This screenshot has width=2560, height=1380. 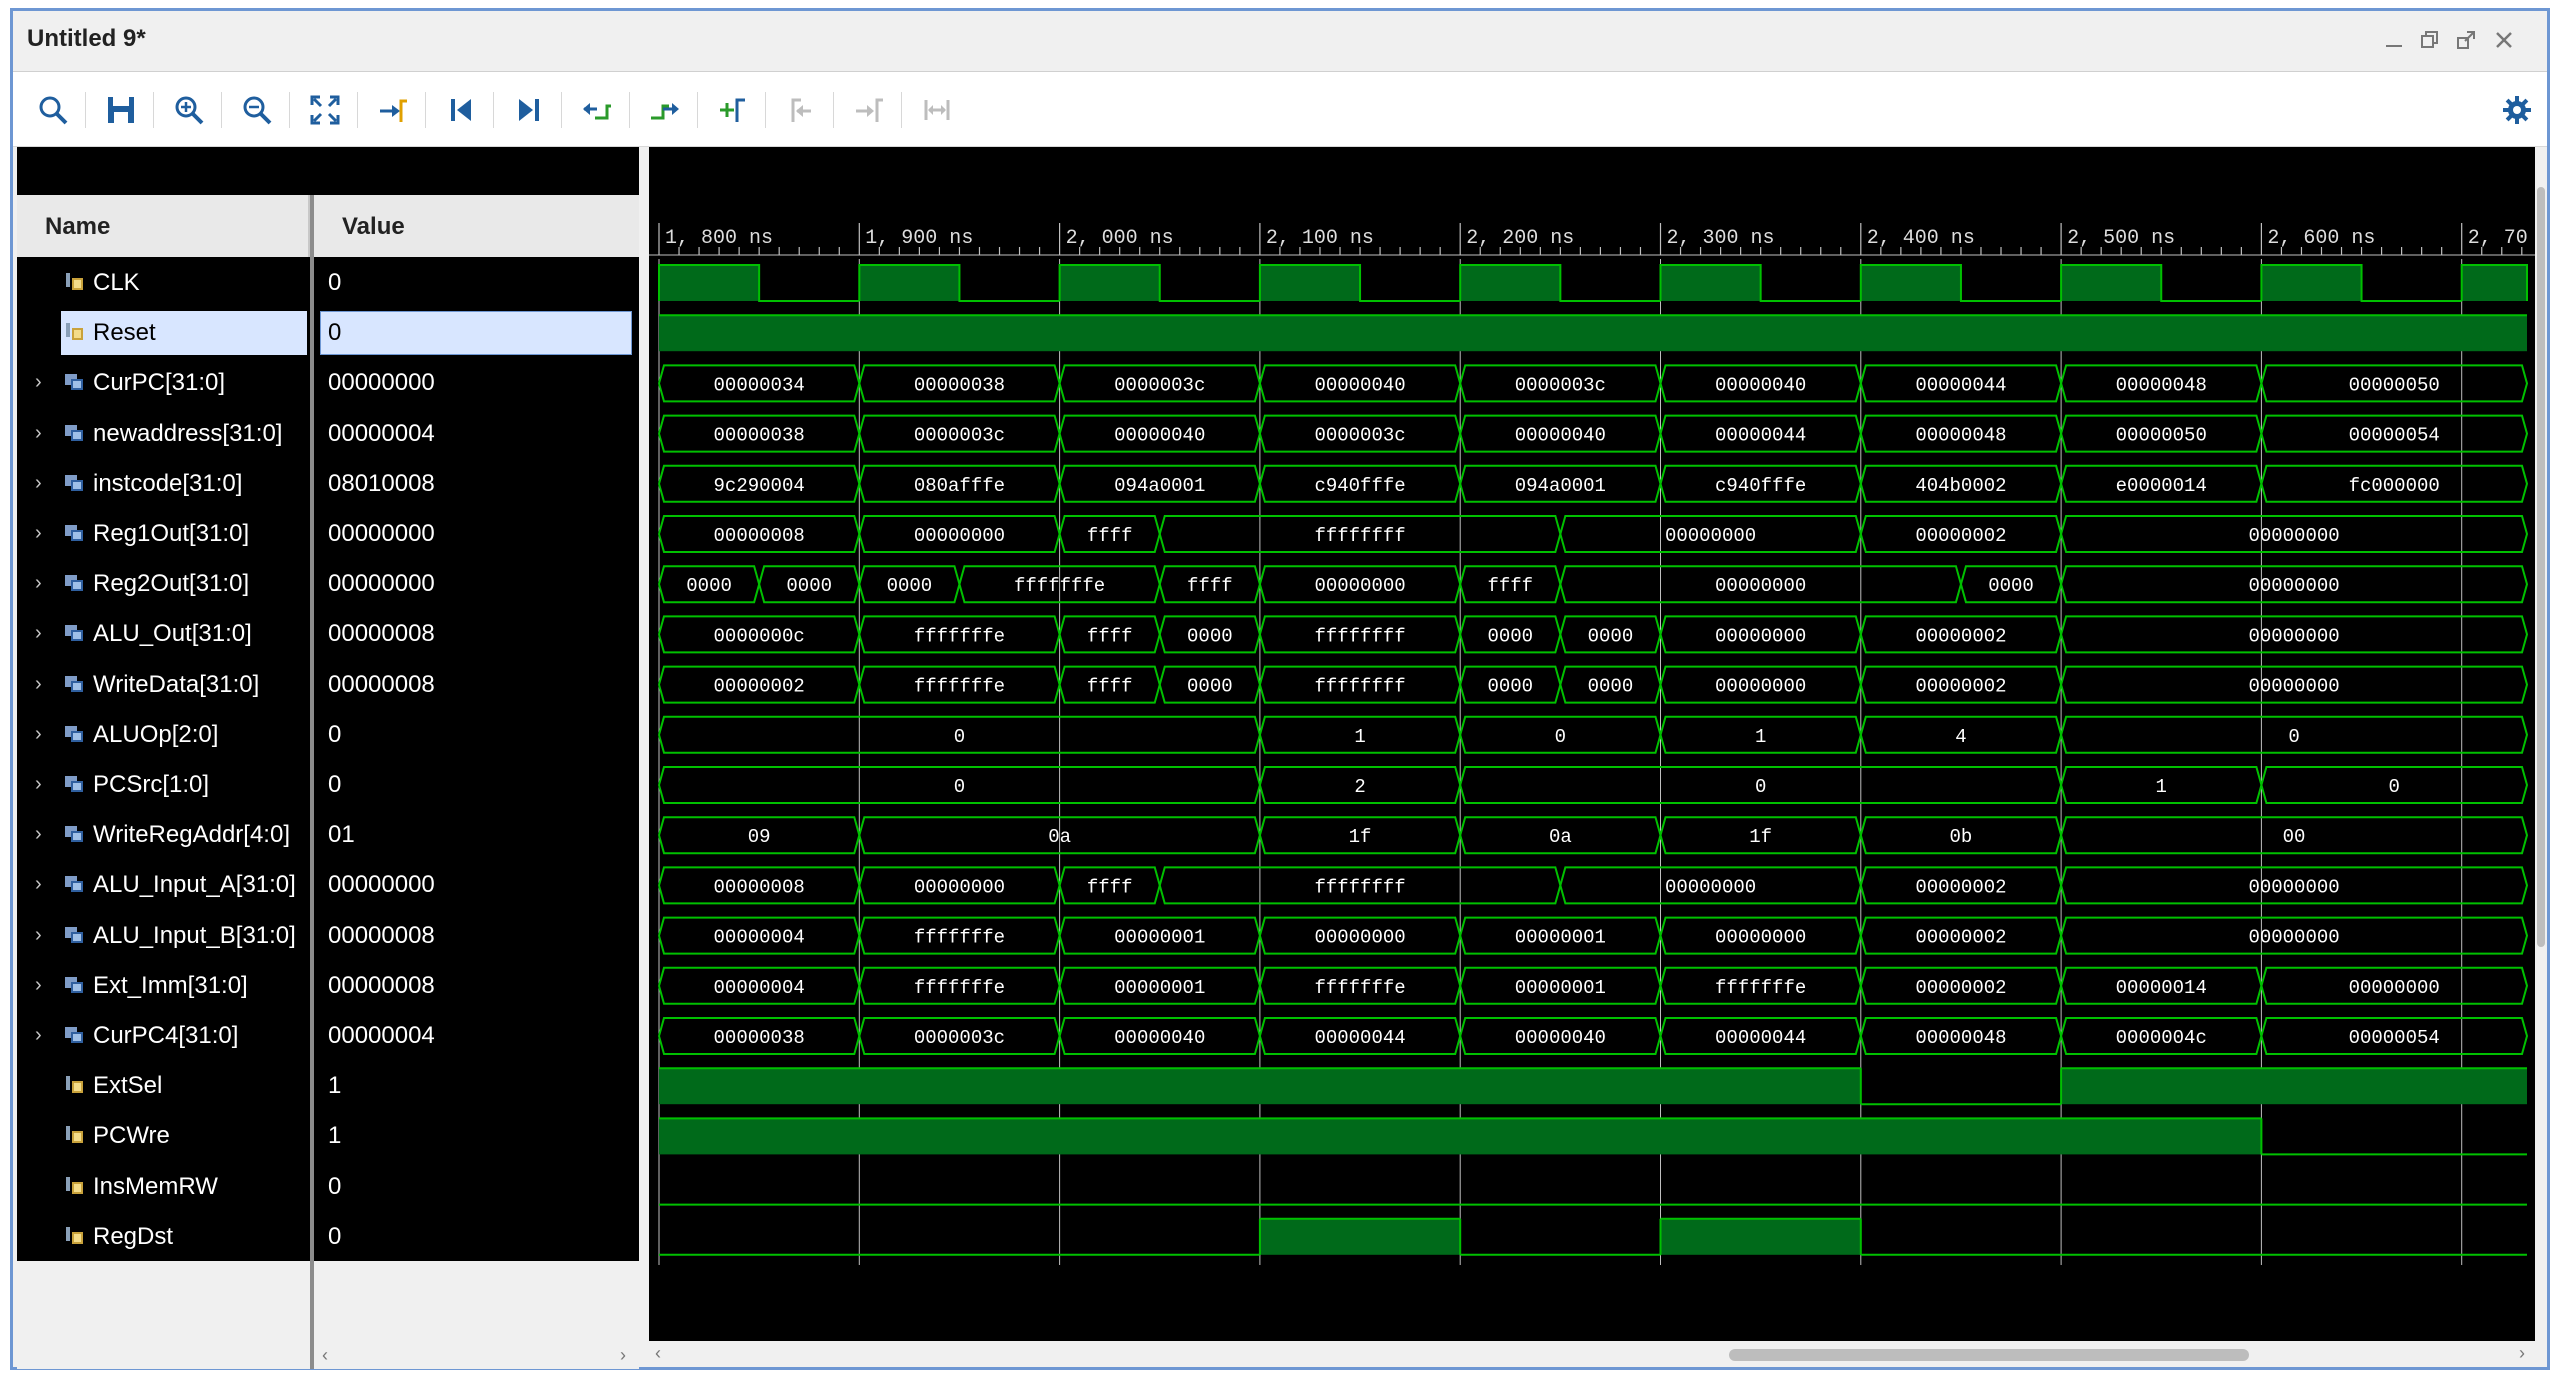 What do you see at coordinates (393, 110) in the screenshot?
I see `go-to-cursor-button` at bounding box center [393, 110].